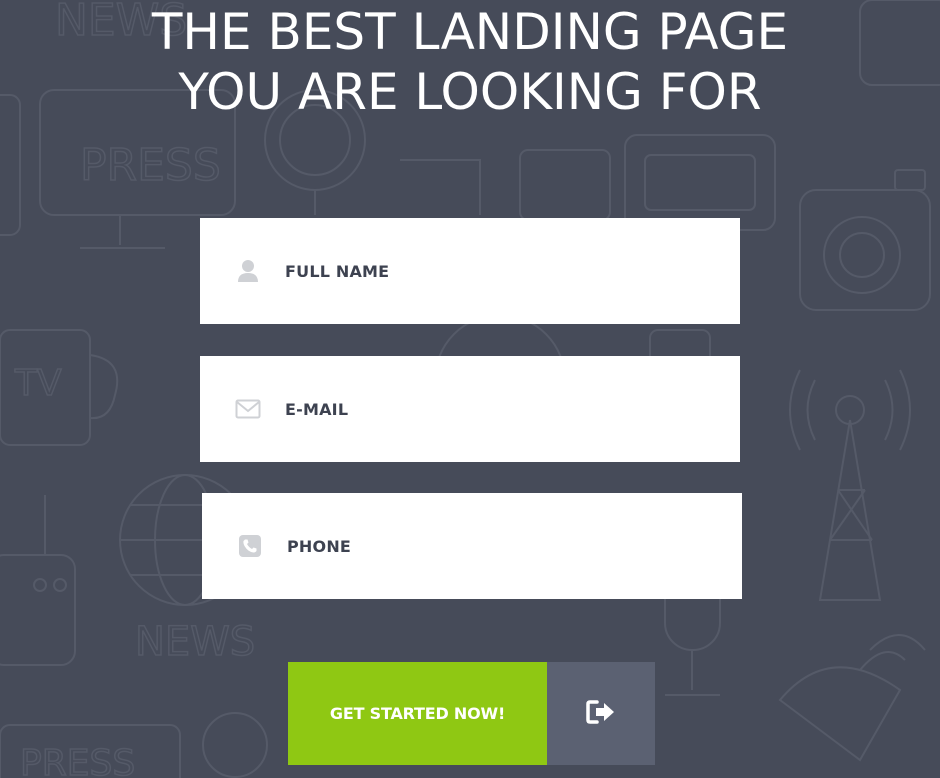 This screenshot has height=778, width=940. I want to click on user-icon, so click(248, 271).